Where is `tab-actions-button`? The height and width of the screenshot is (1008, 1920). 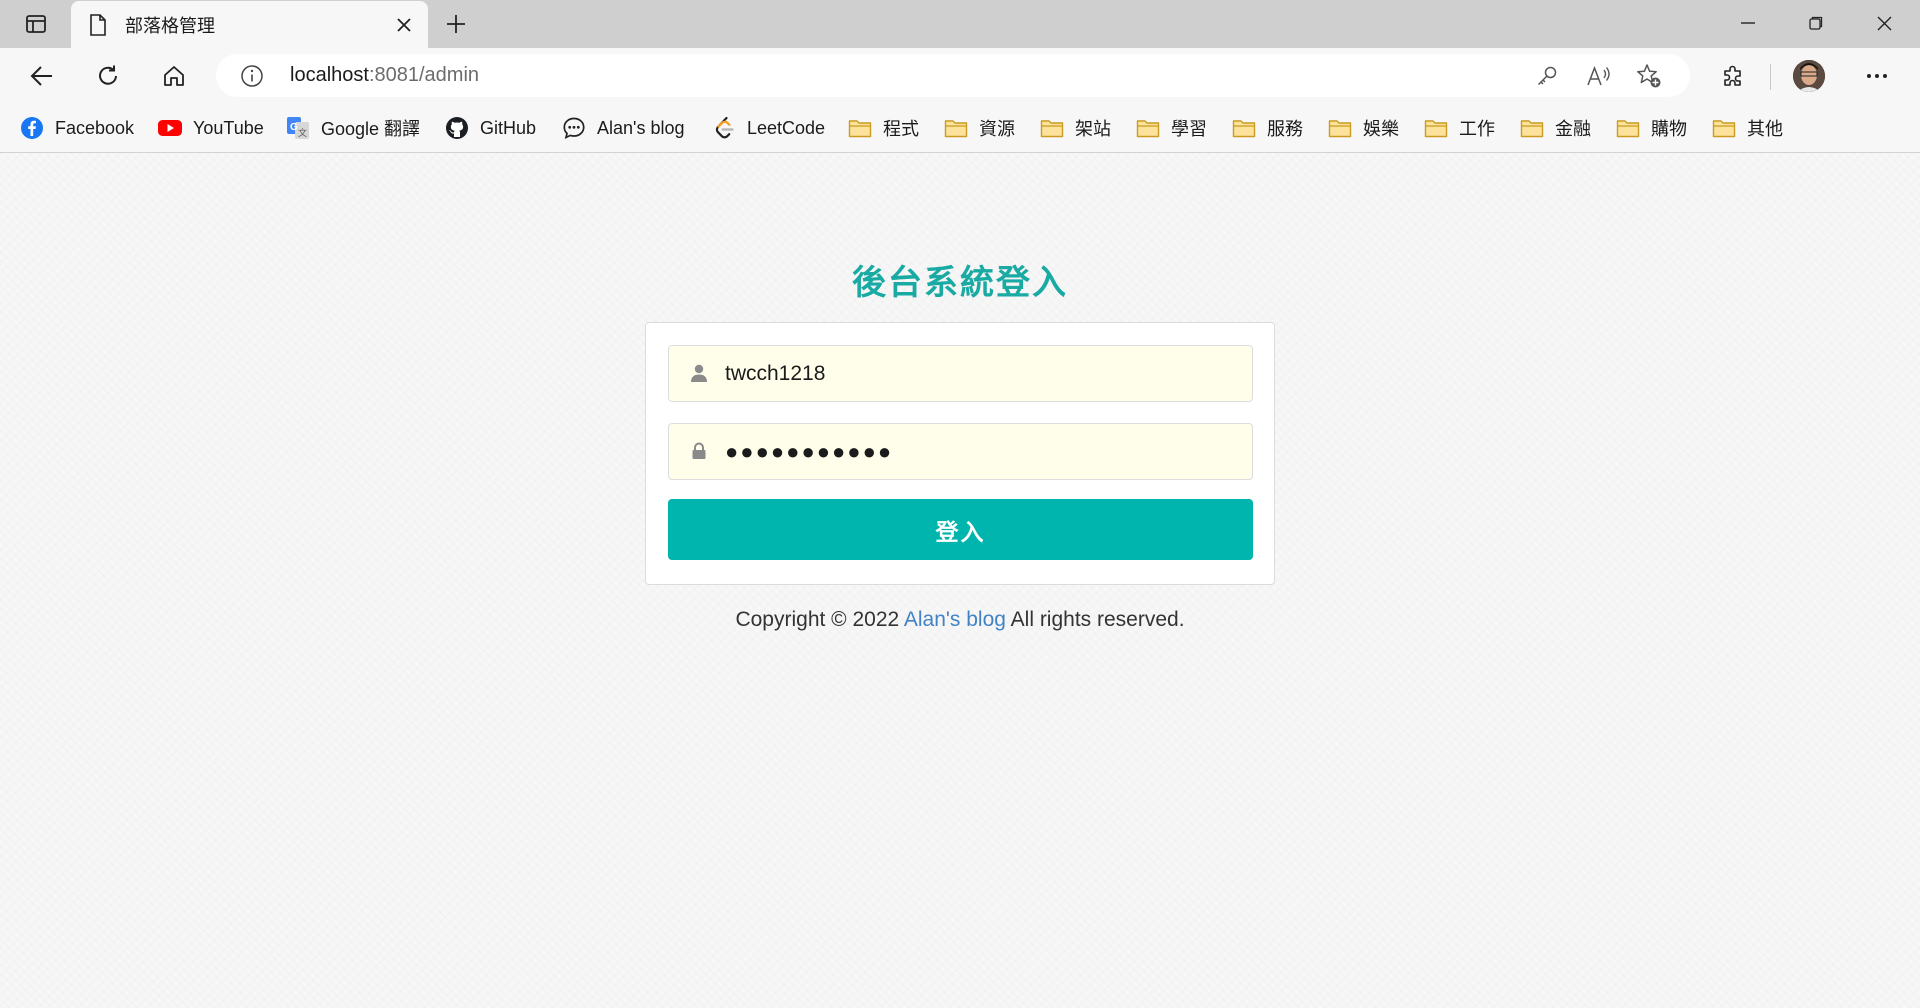
tab-actions-button is located at coordinates (36, 24).